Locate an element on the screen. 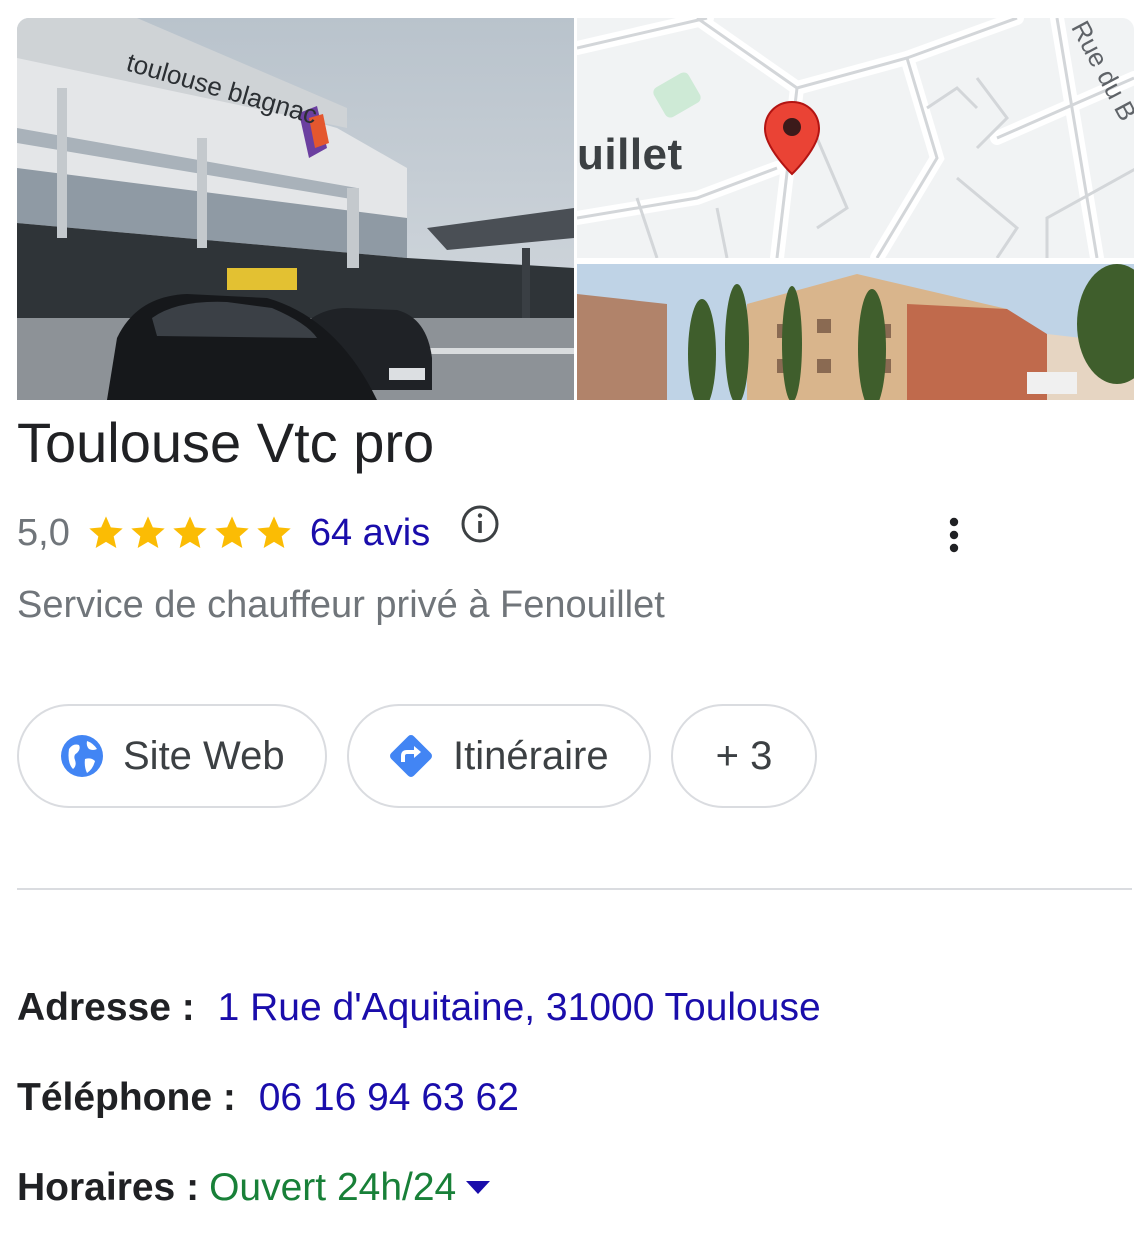  directions-icon is located at coordinates (411, 756).